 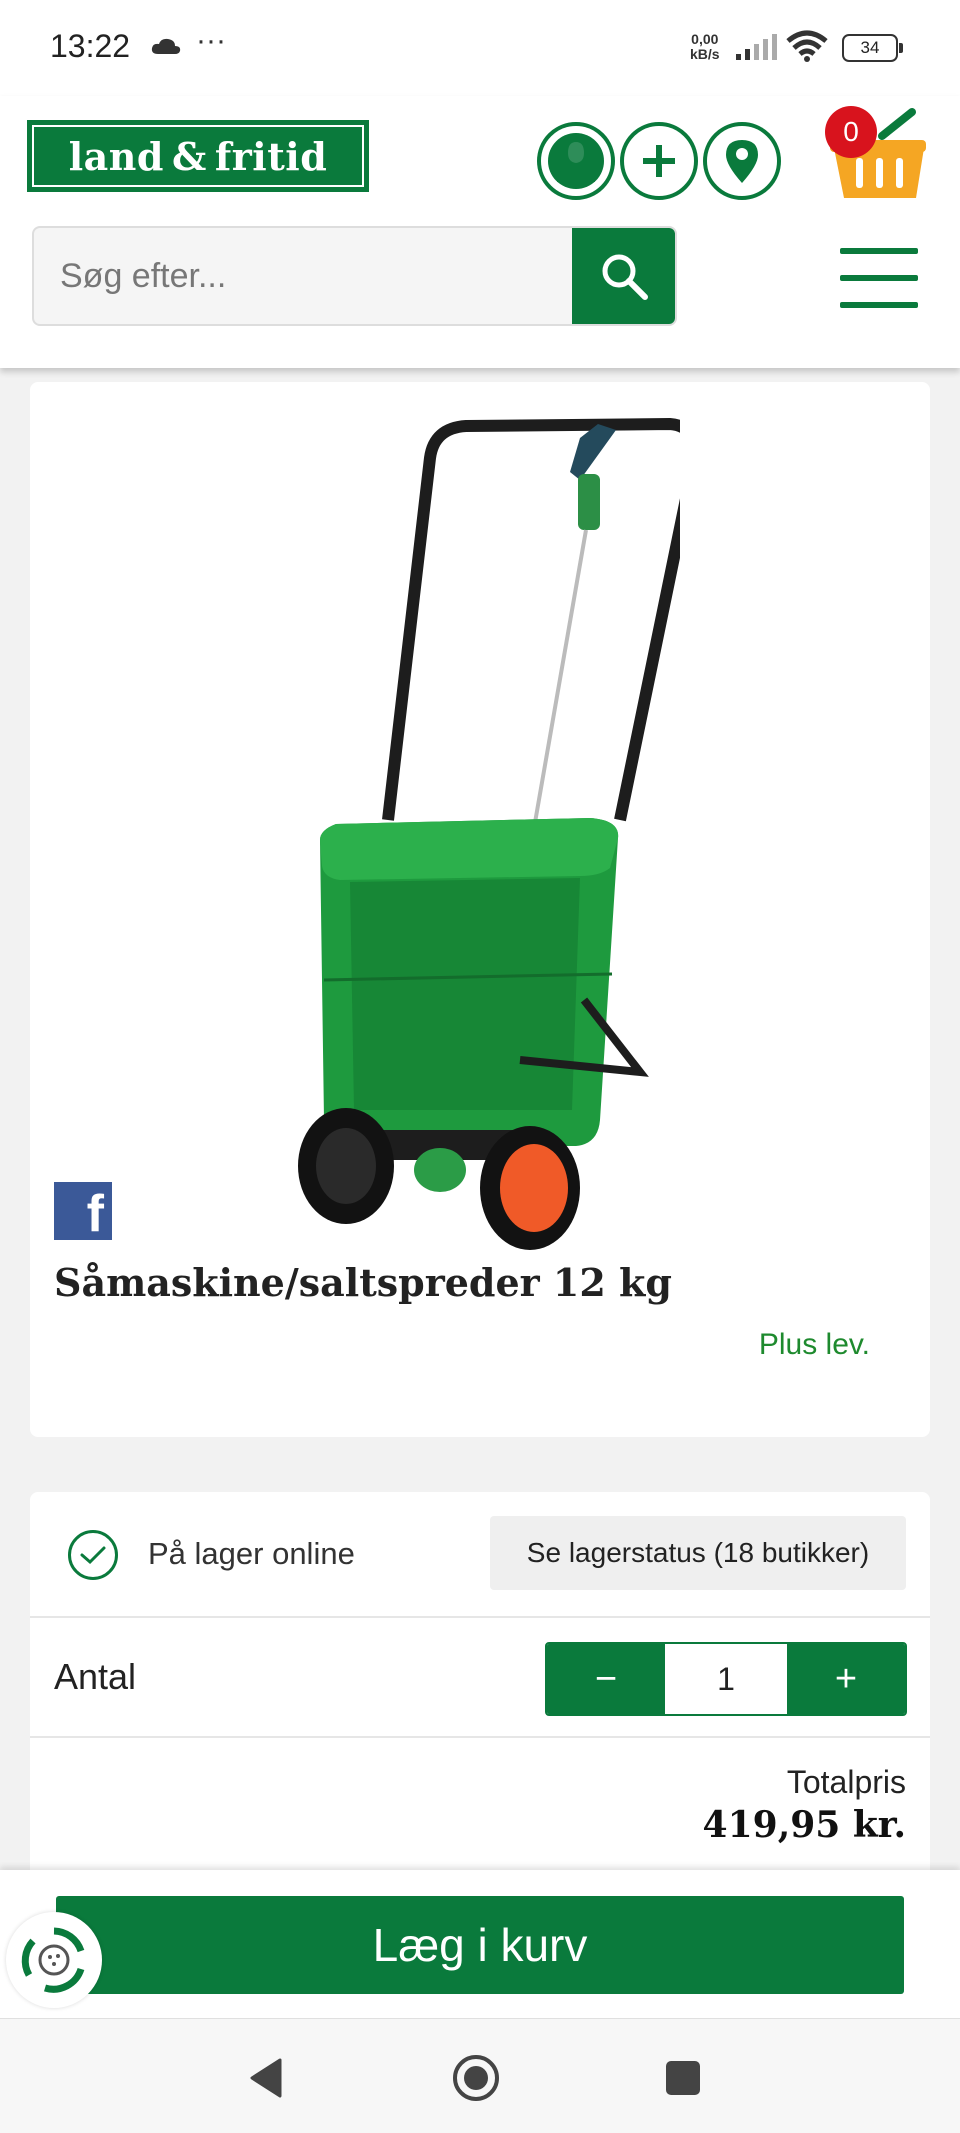 I want to click on speed-value: 0,00, so click(x=705, y=39).